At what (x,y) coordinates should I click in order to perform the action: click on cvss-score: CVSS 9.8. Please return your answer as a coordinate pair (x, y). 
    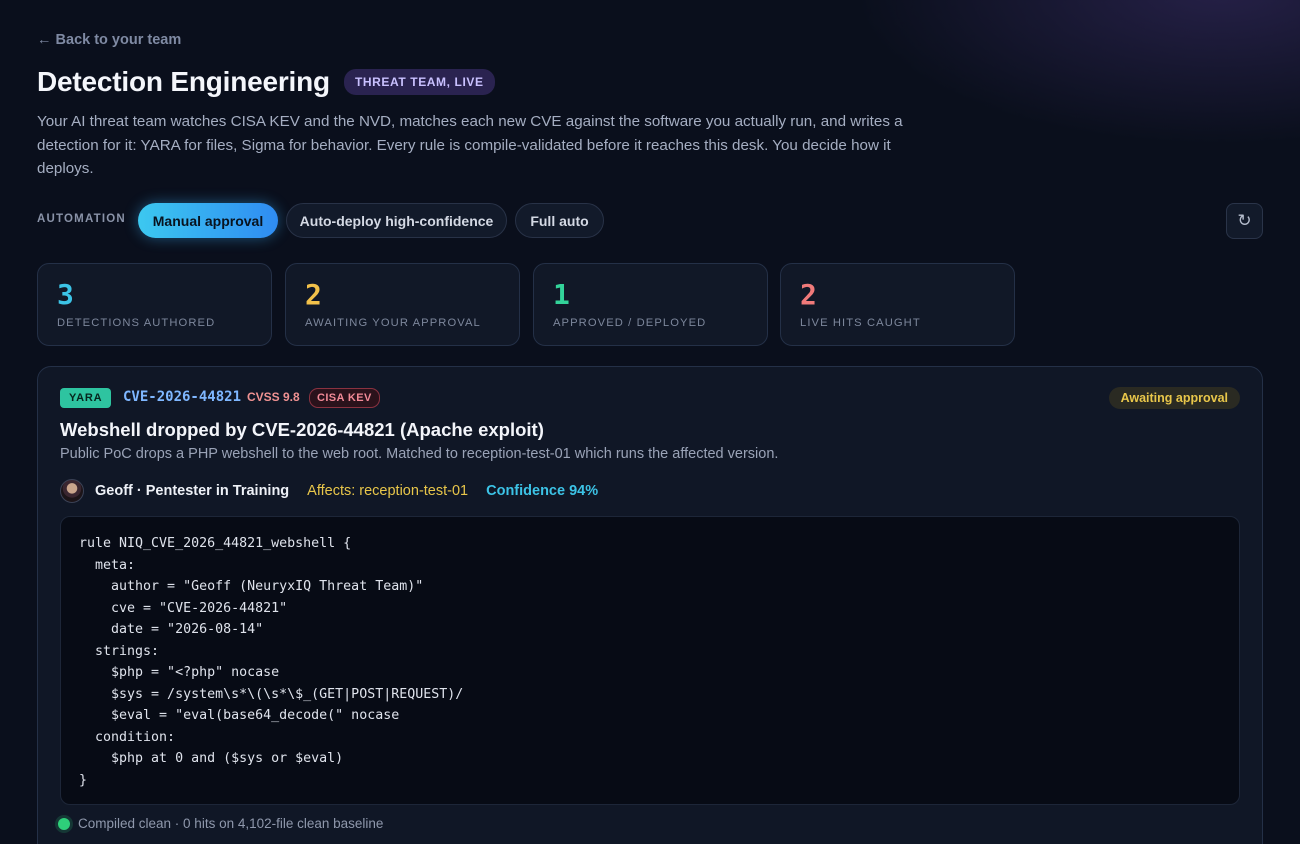
    Looking at the image, I should click on (273, 397).